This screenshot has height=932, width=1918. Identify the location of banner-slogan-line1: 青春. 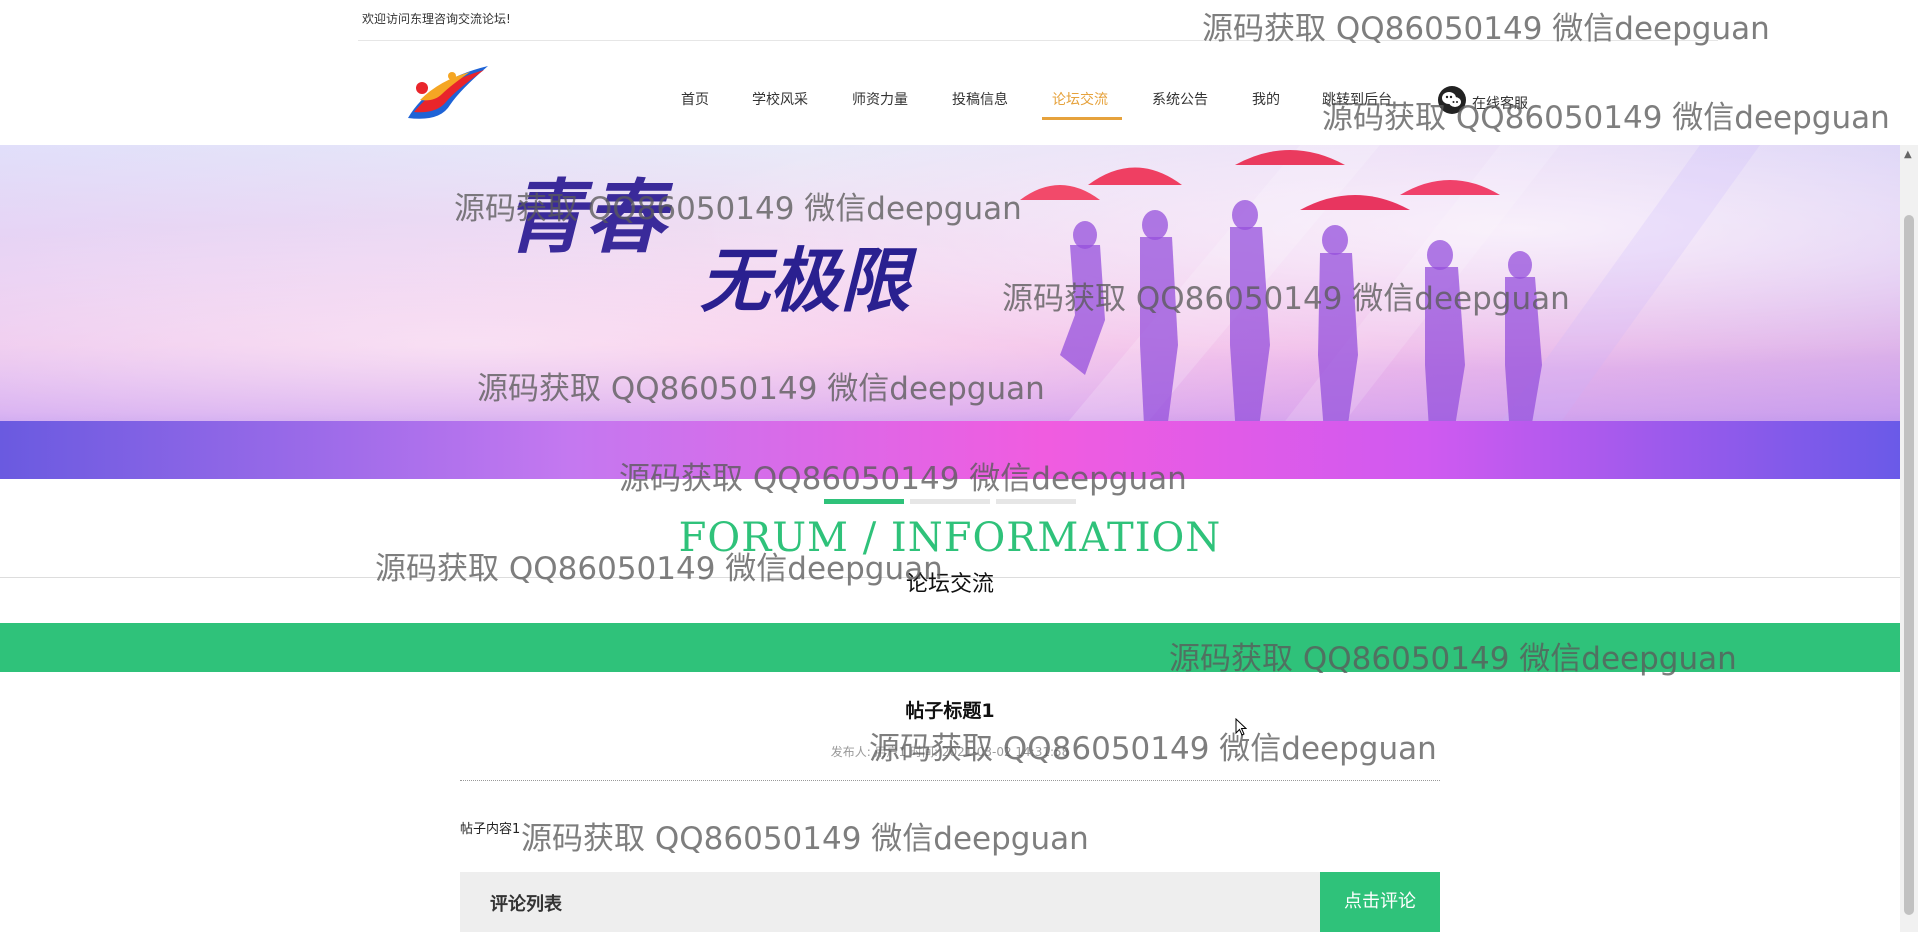
(589, 217).